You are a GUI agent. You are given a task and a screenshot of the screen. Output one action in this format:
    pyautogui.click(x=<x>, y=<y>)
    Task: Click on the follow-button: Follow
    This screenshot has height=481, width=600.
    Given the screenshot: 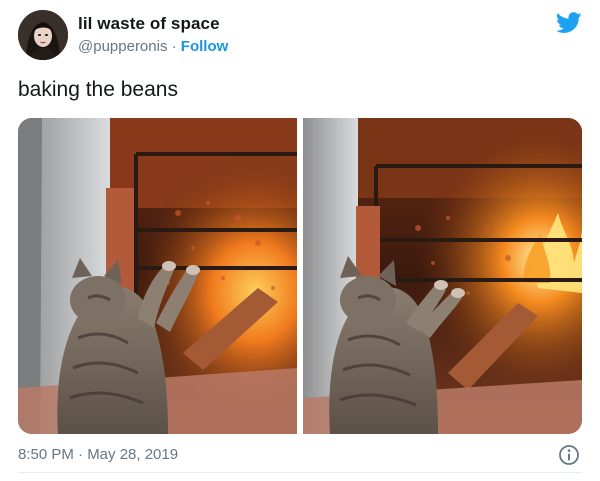 What is the action you would take?
    pyautogui.click(x=205, y=46)
    